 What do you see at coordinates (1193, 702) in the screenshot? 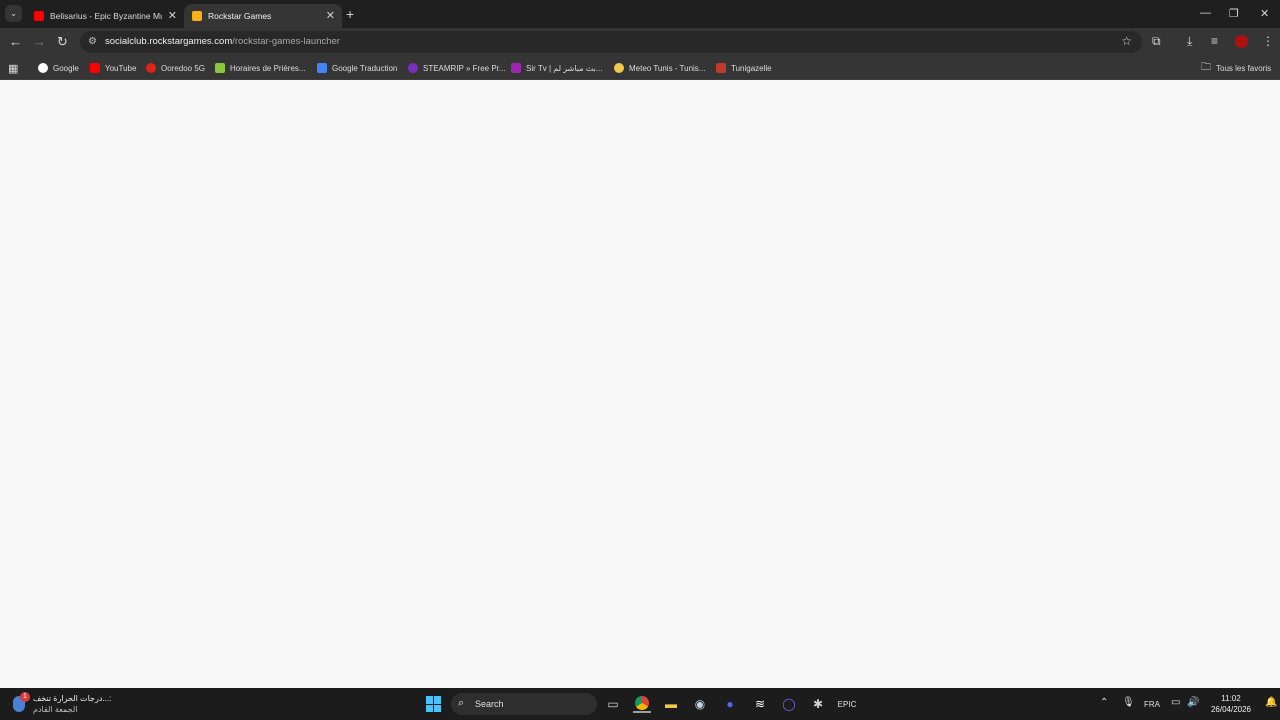
I see `volume-icon: 🔊` at bounding box center [1193, 702].